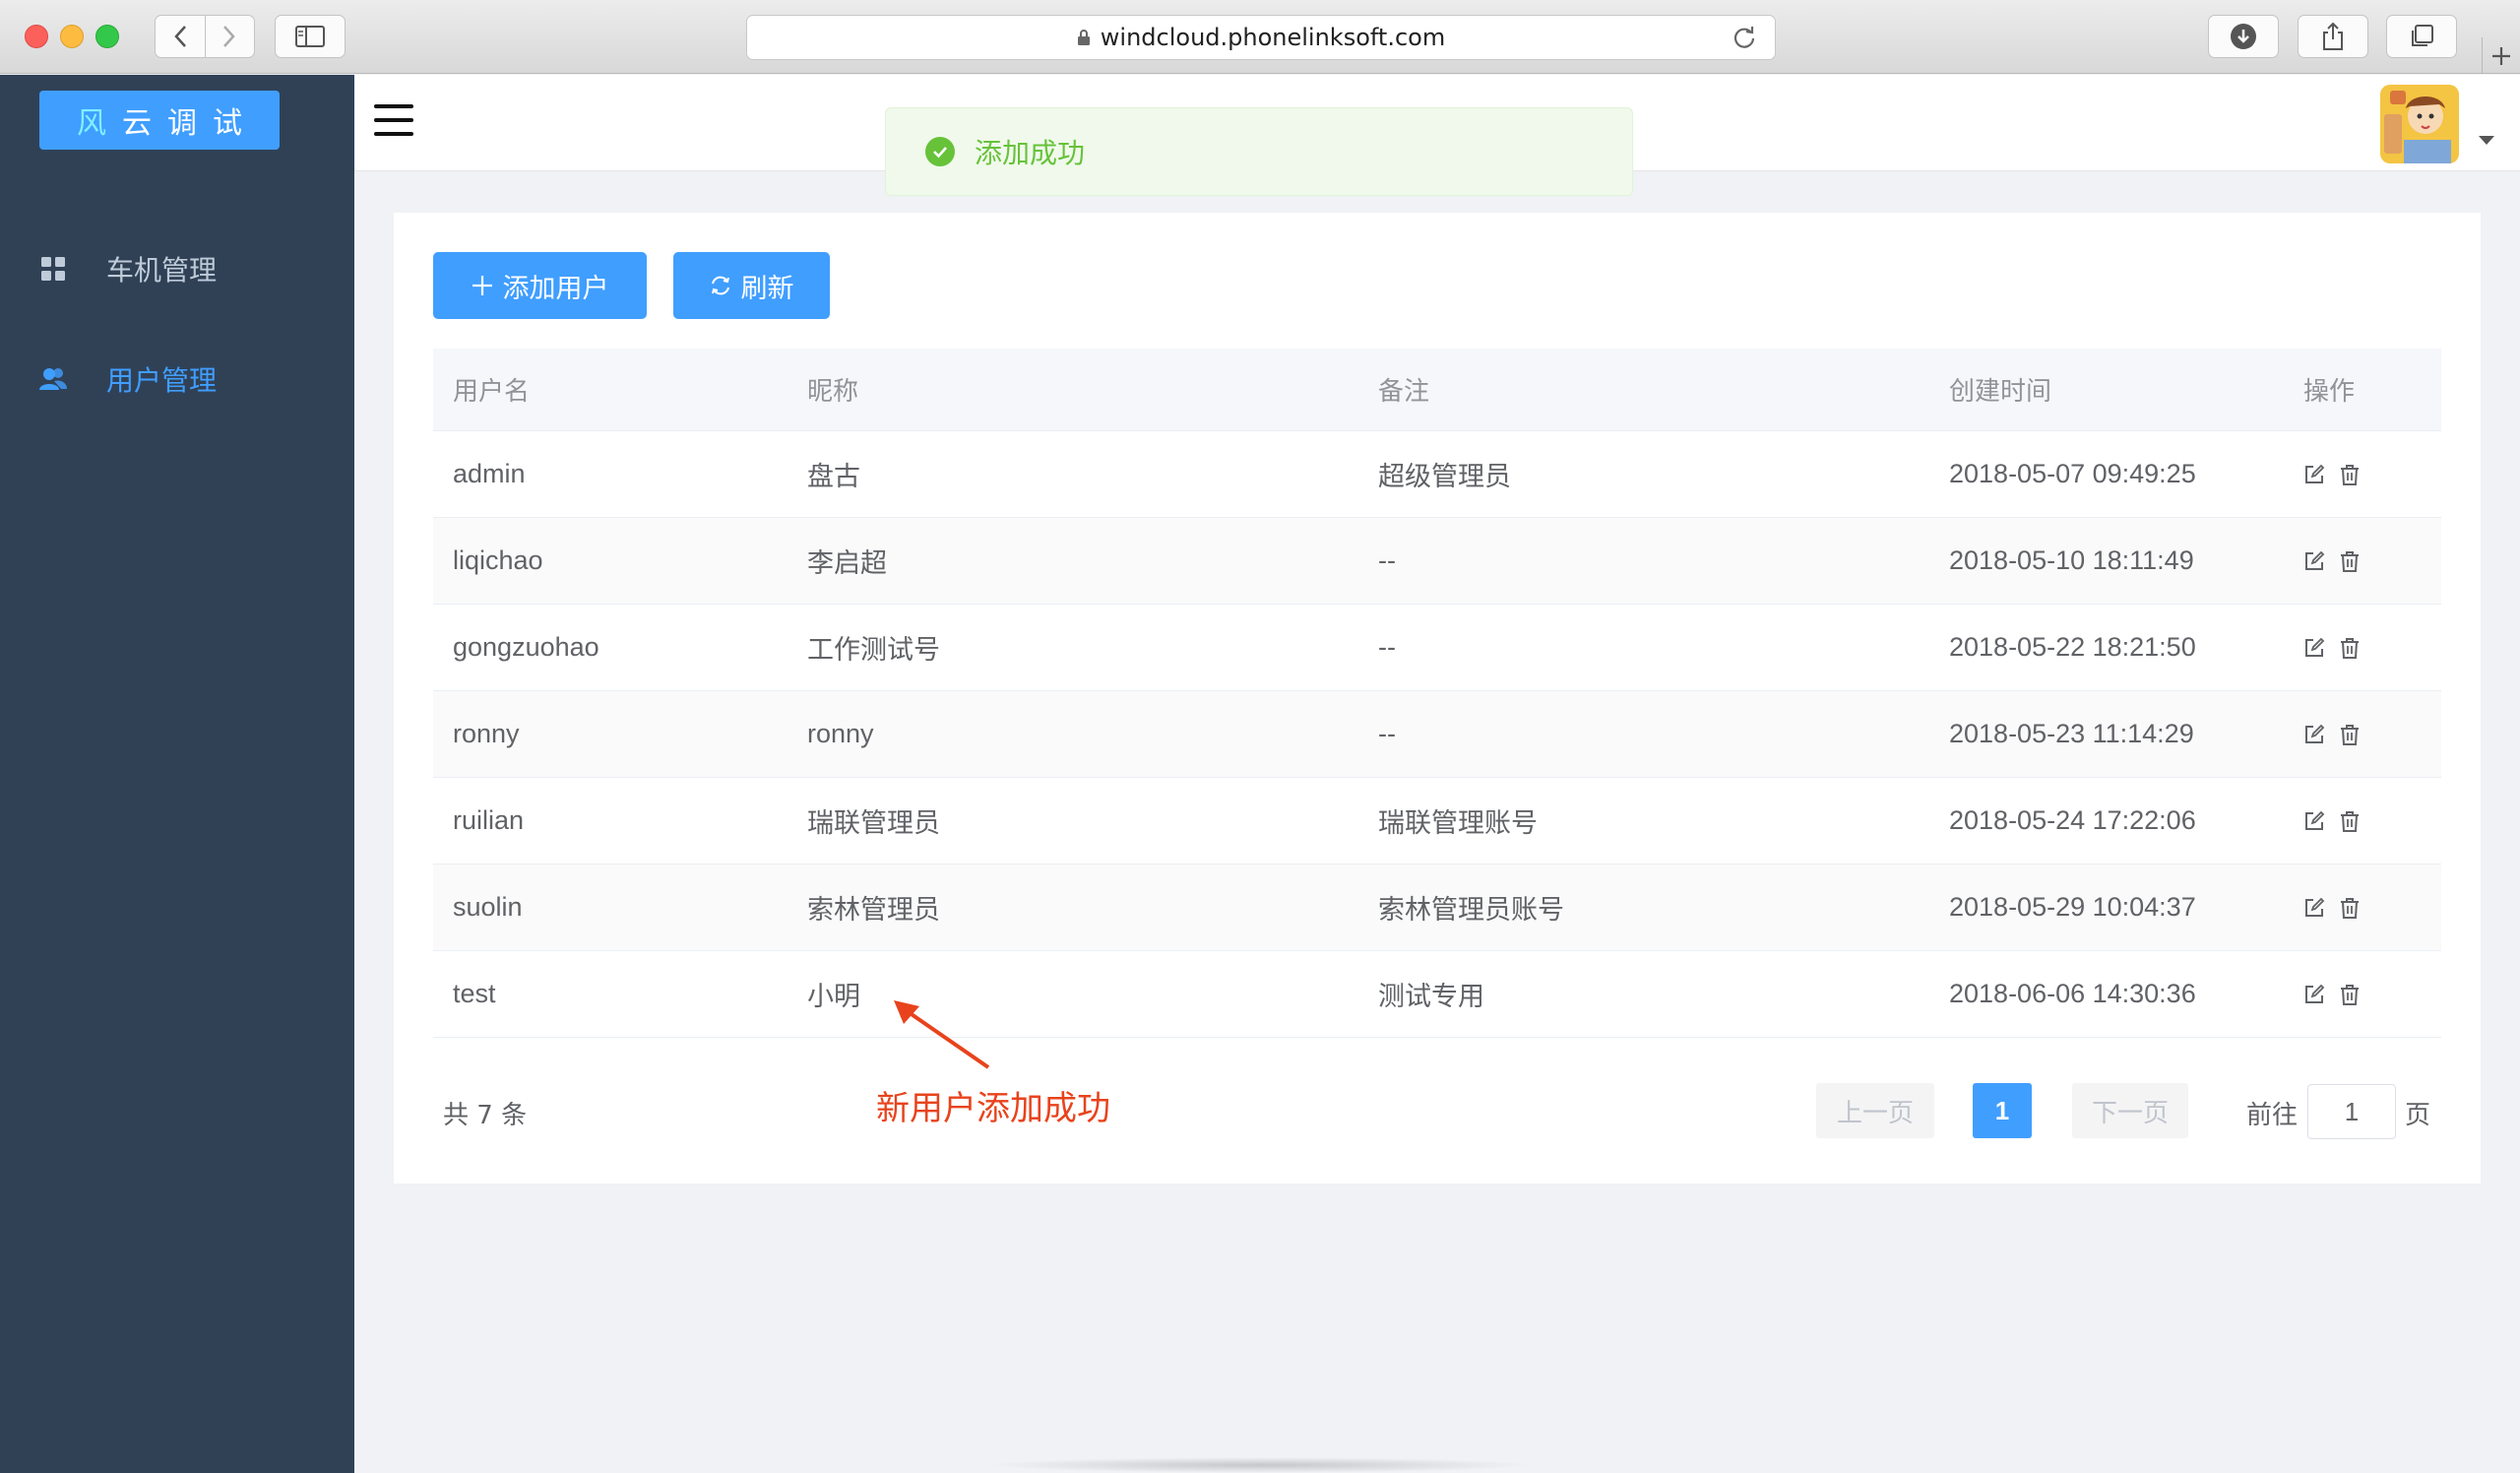 The image size is (2520, 1473). What do you see at coordinates (1437, 648) in the screenshot?
I see `table-row: gongzuohao 工作测试号 -- 2018-05-22 18:21:50` at bounding box center [1437, 648].